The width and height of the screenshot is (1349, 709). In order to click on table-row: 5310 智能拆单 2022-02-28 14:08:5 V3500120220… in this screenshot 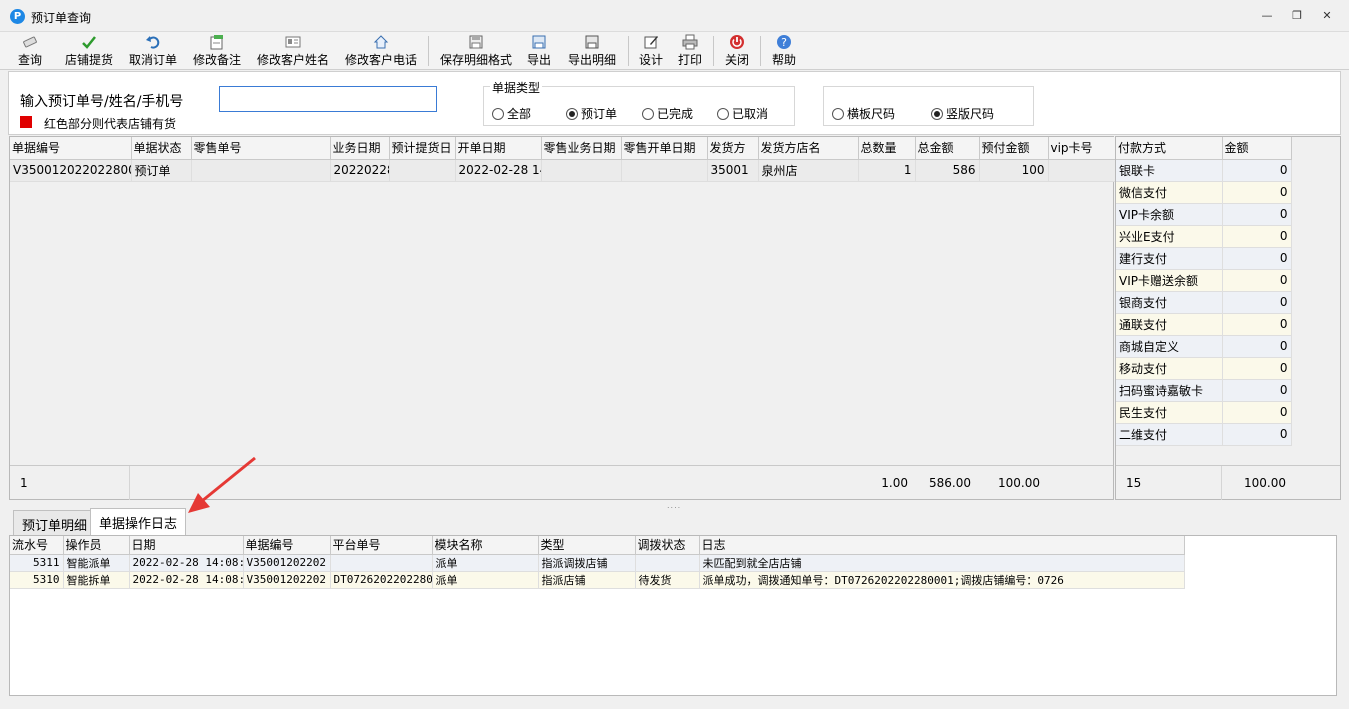, I will do `click(597, 580)`.